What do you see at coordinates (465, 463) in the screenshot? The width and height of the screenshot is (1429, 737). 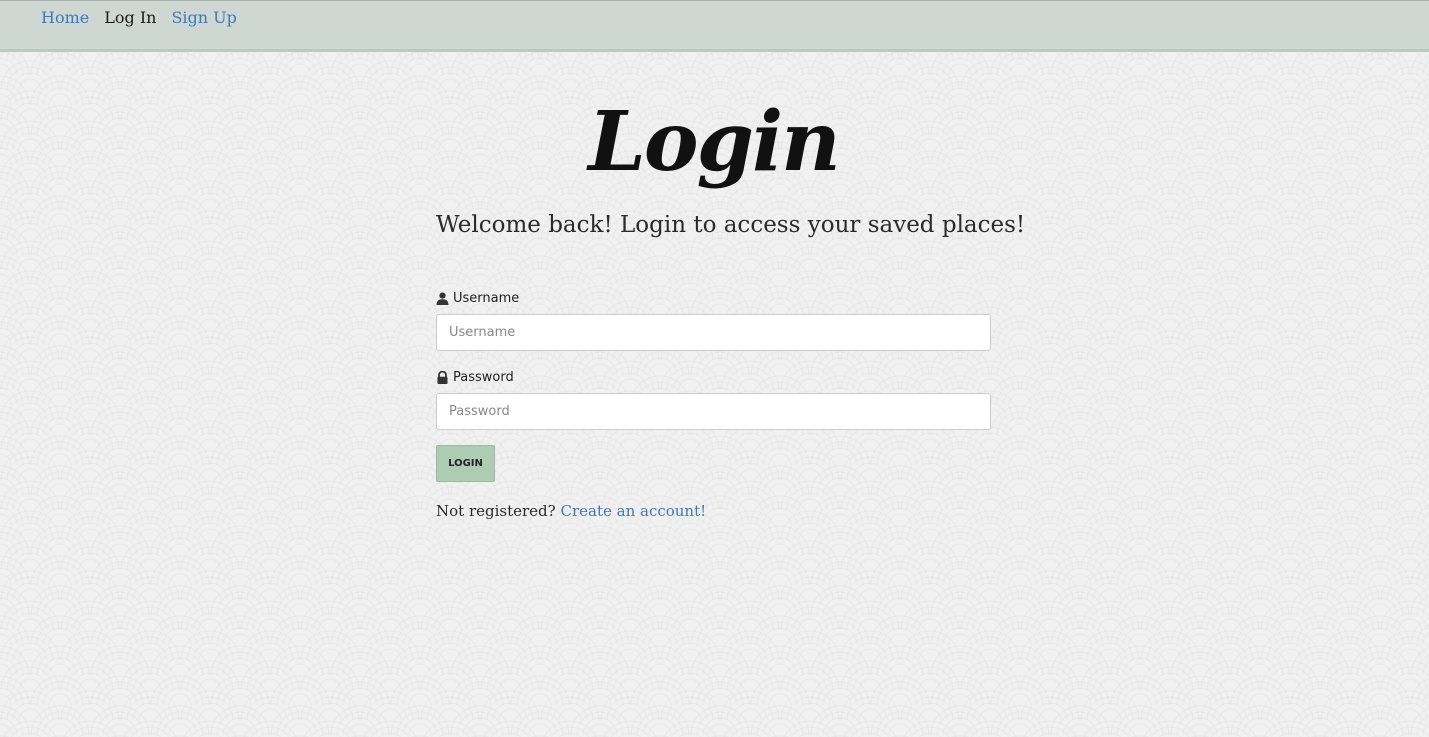 I see `login-button: LOGIN` at bounding box center [465, 463].